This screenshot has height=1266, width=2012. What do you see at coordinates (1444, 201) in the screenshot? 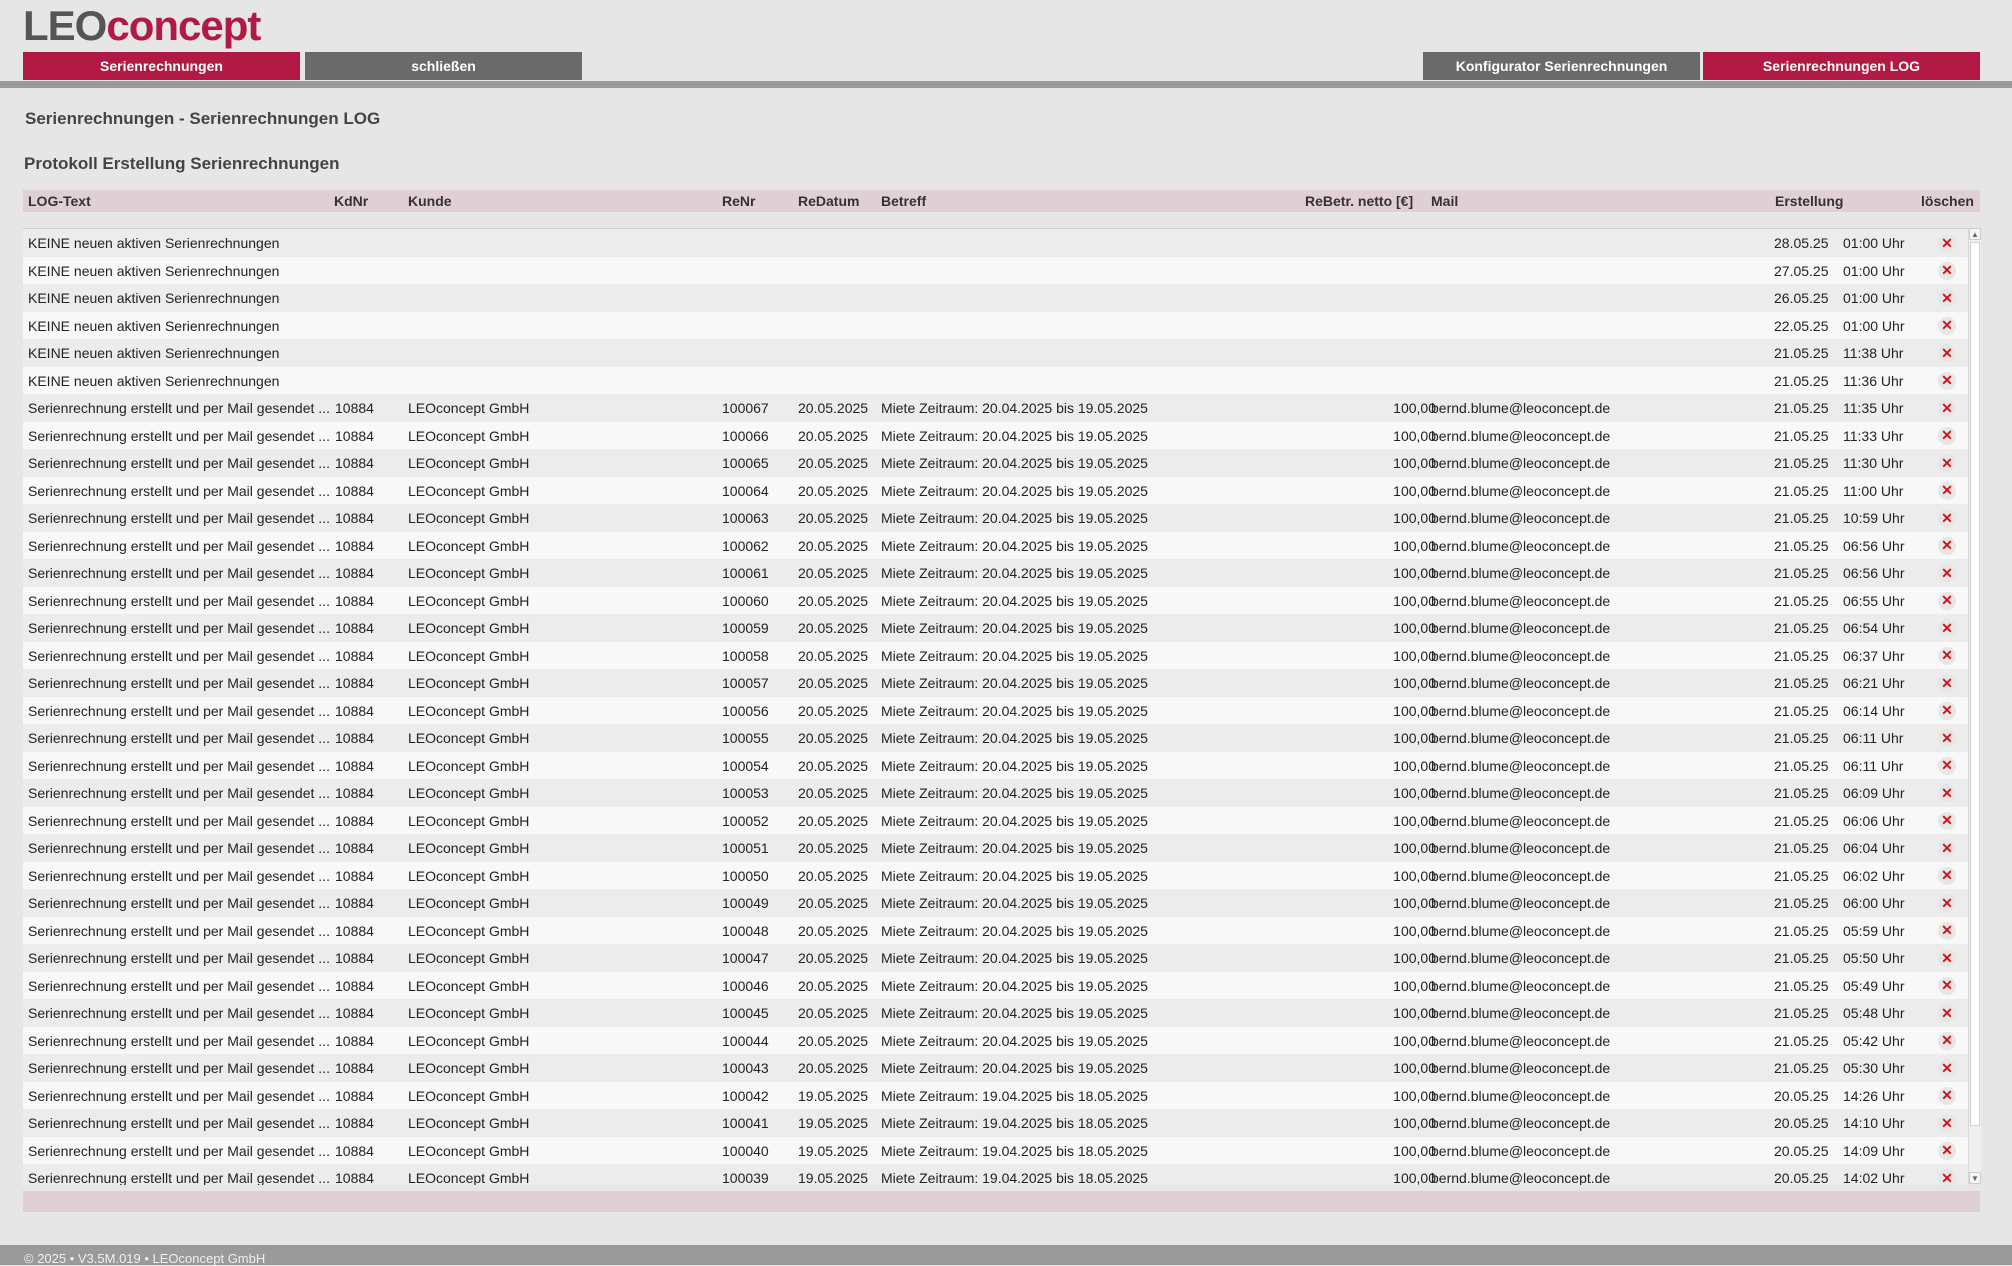
I see `col-header-mail: Mail` at bounding box center [1444, 201].